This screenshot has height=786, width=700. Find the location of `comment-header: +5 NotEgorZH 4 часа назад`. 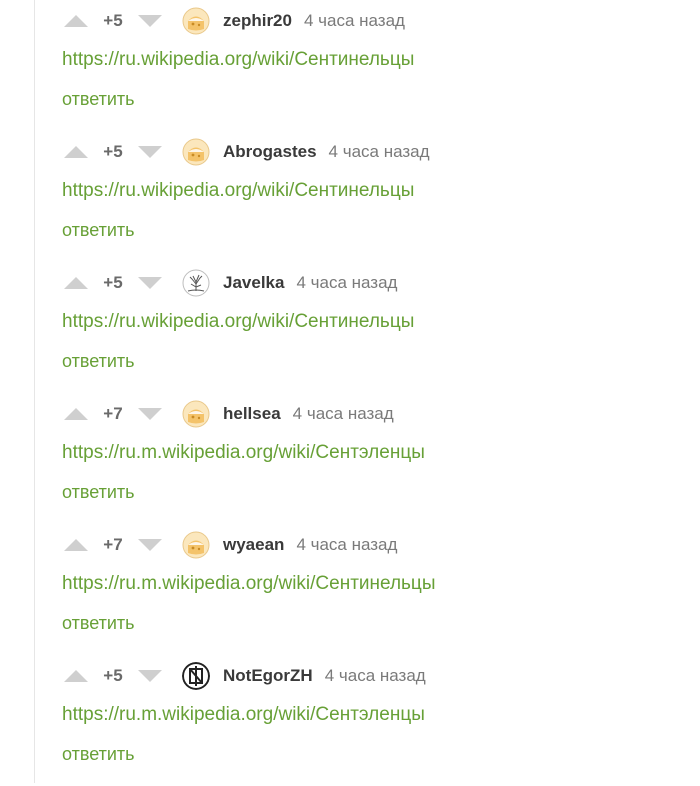

comment-header: +5 NotEgorZH 4 часа назад is located at coordinates (244, 676).